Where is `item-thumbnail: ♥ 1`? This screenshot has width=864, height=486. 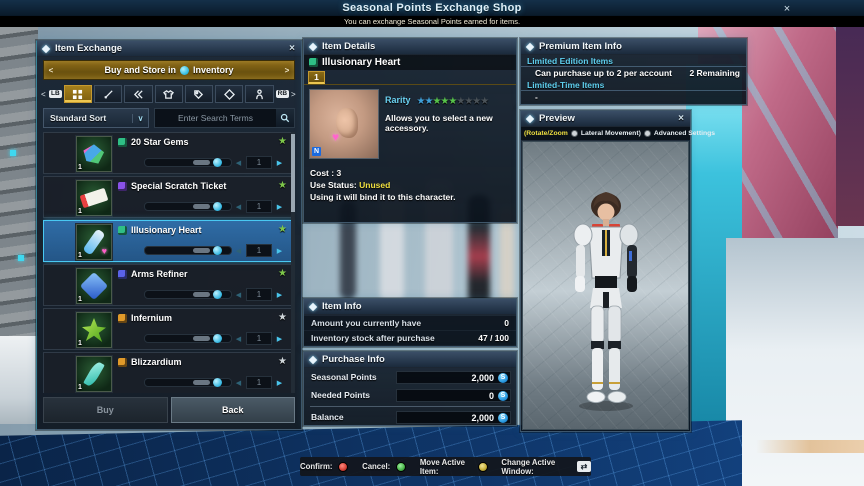 item-thumbnail: ♥ 1 is located at coordinates (94, 242).